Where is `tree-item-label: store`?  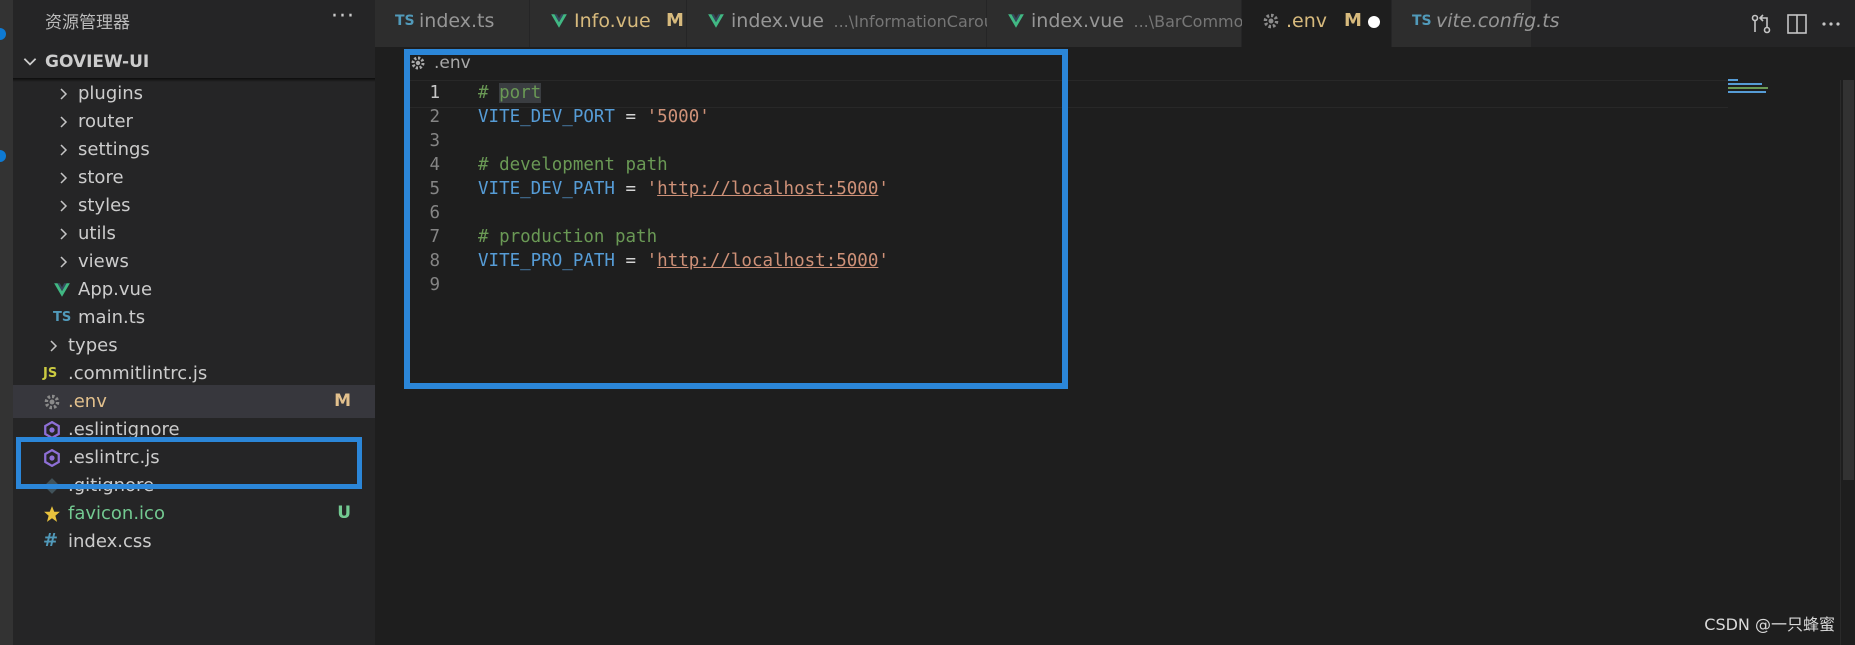
tree-item-label: store is located at coordinates (101, 177).